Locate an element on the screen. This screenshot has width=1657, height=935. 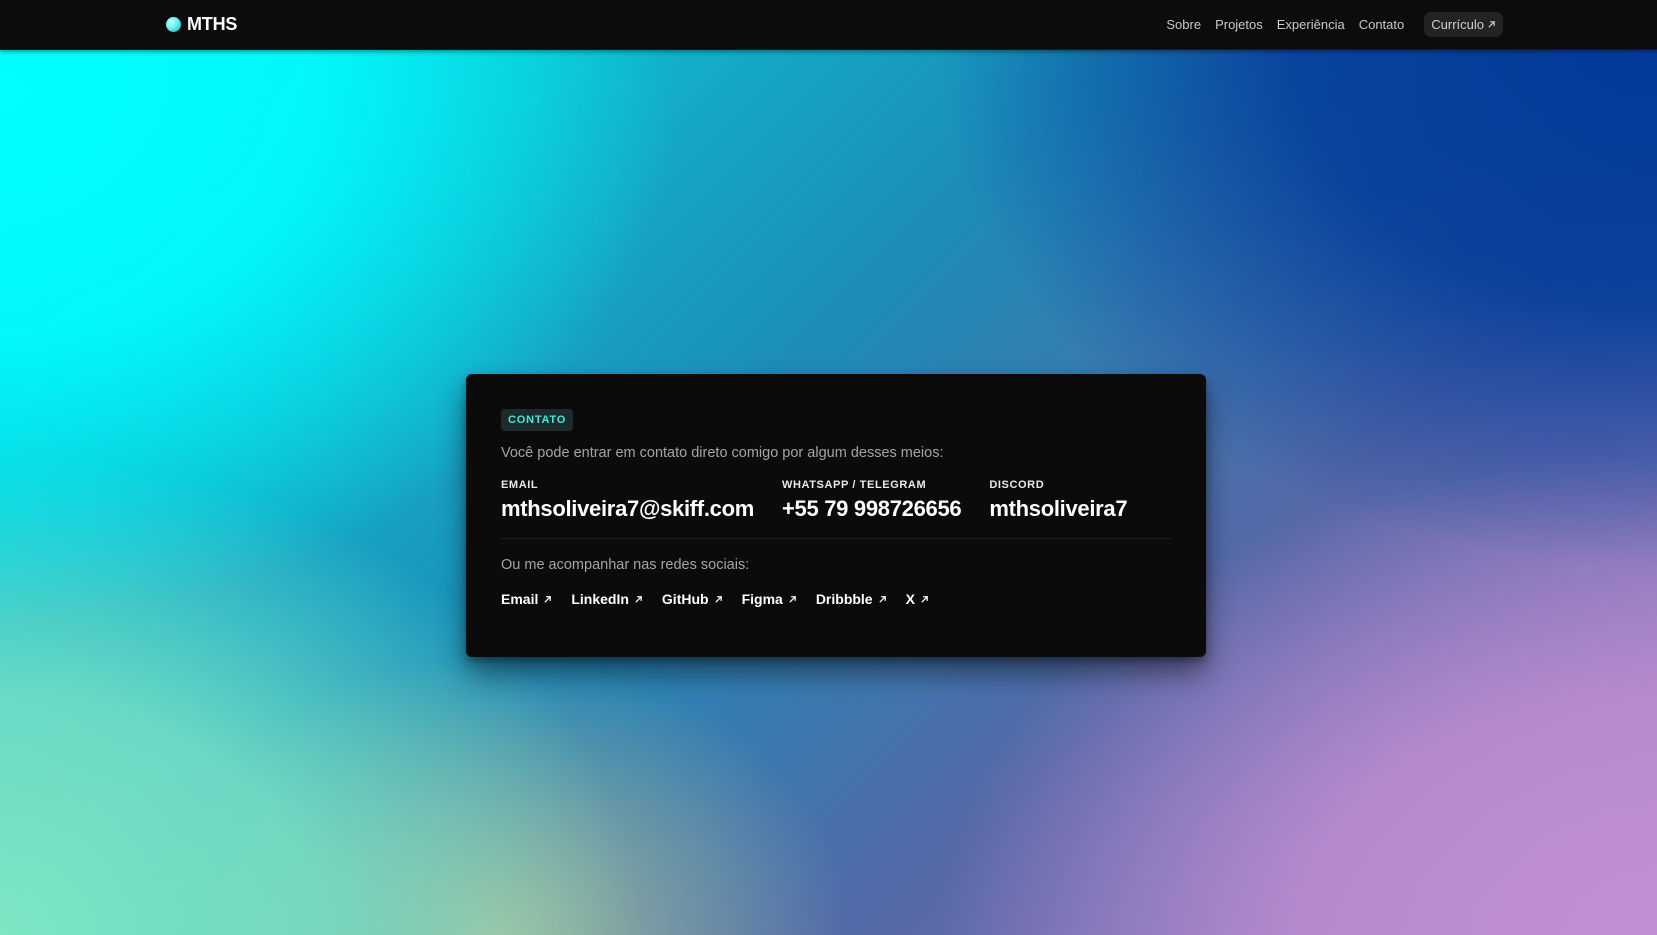
contact-email-value: mthsoliveira7@skiff.com is located at coordinates (627, 509).